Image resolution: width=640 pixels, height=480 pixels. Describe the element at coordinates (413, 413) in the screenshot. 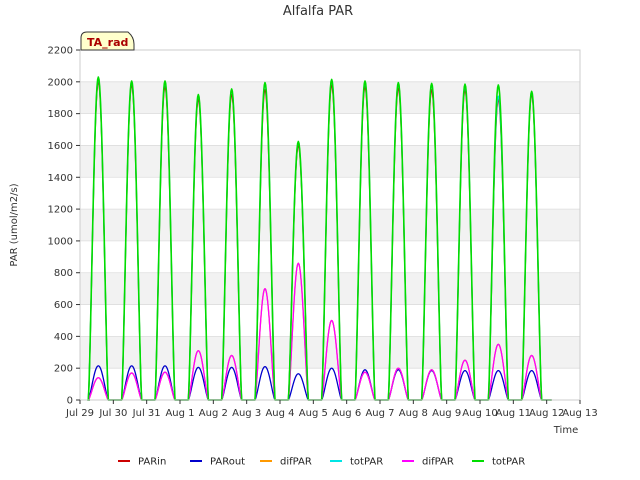

I see `x-tick-label: Aug 8` at that location.